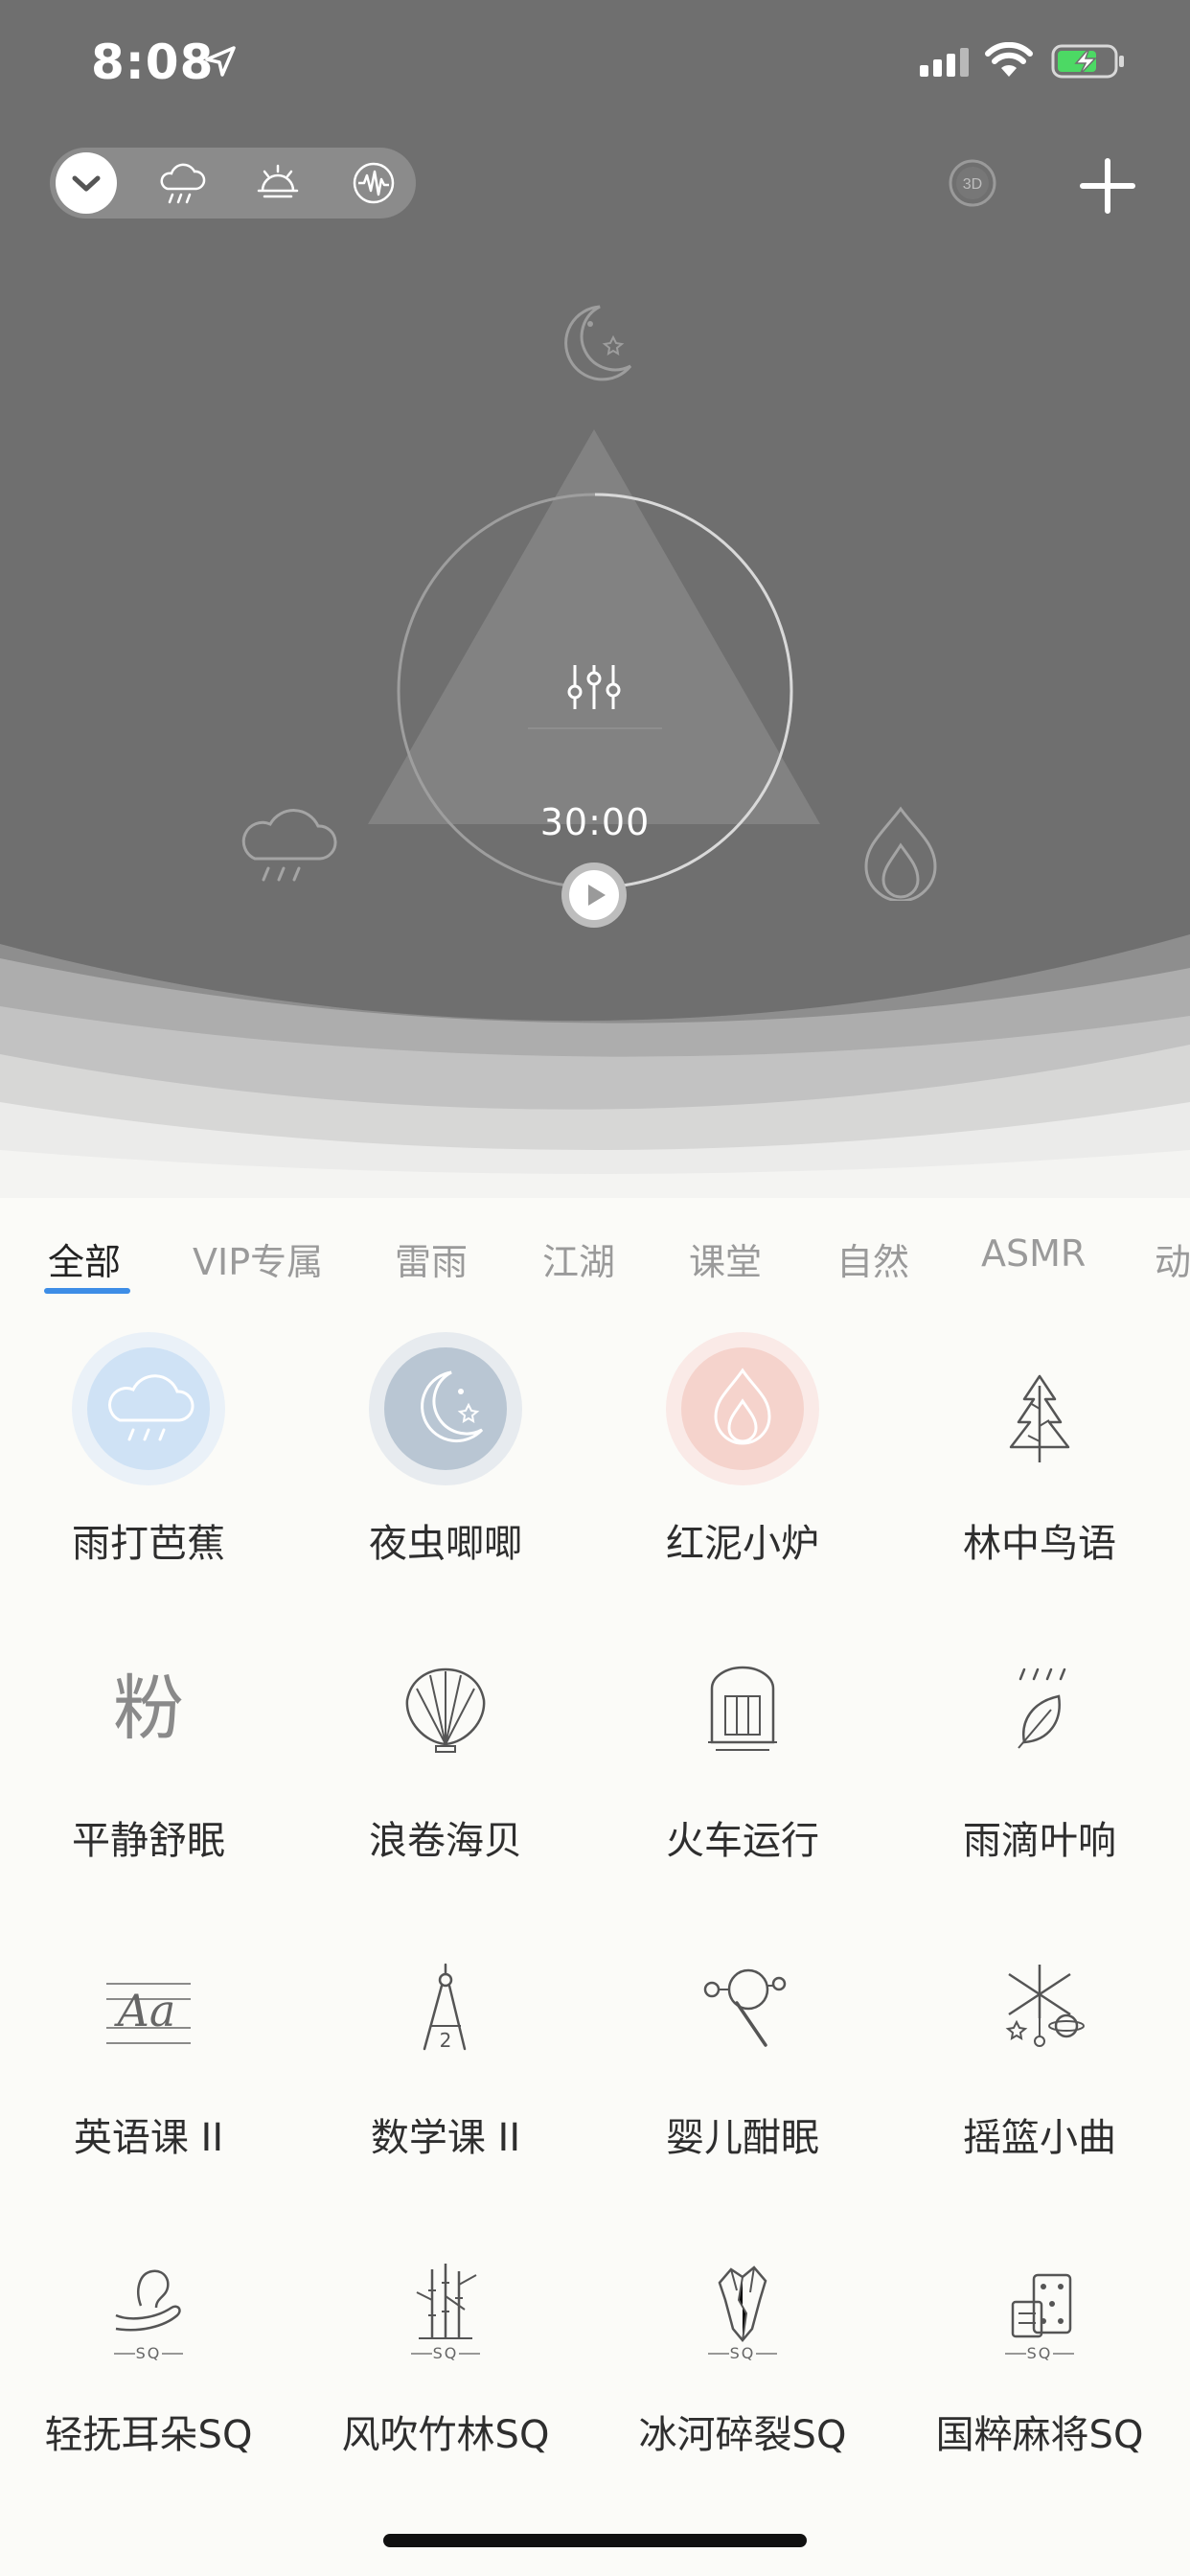 This screenshot has width=1190, height=2576. What do you see at coordinates (1039, 1753) in the screenshot?
I see `sound-item-rain-leaves: 雨滴叶响` at bounding box center [1039, 1753].